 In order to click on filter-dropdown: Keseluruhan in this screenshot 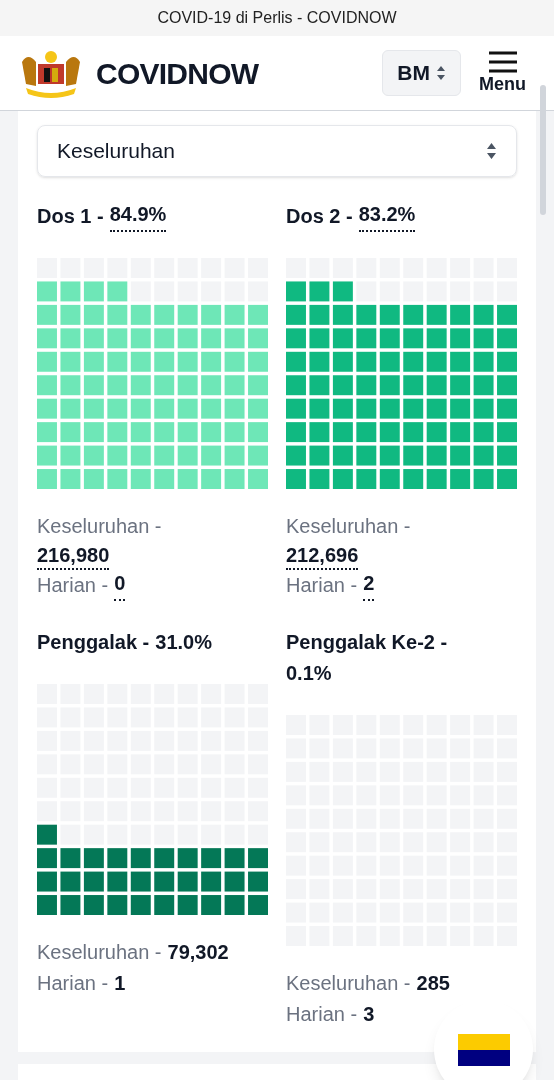, I will do `click(277, 151)`.